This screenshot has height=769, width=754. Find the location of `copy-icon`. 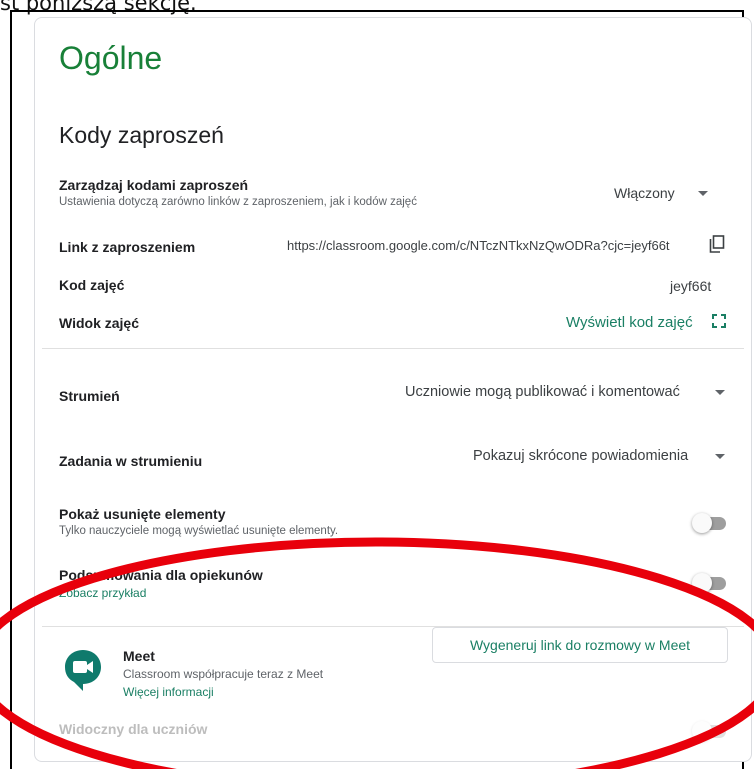

copy-icon is located at coordinates (717, 244).